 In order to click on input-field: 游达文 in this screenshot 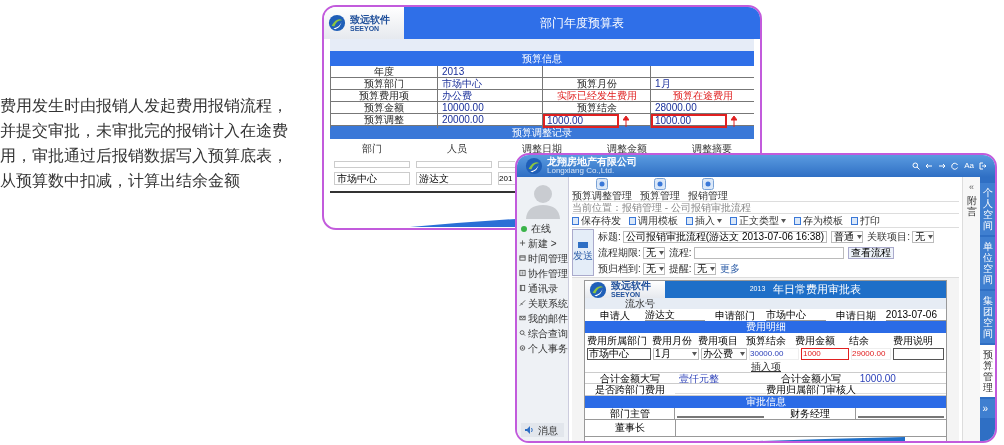, I will do `click(454, 178)`.